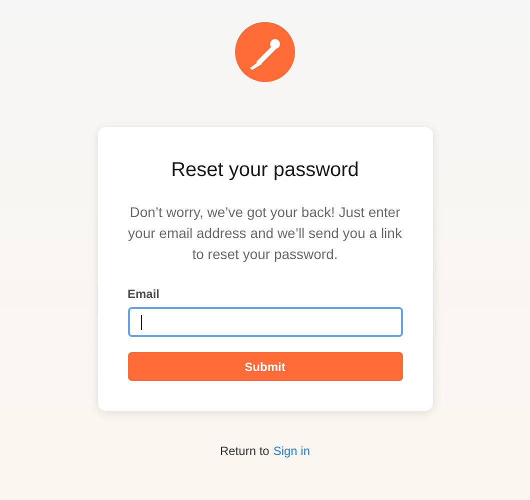 This screenshot has width=530, height=500. Describe the element at coordinates (265, 366) in the screenshot. I see `submit-button: Submit` at that location.